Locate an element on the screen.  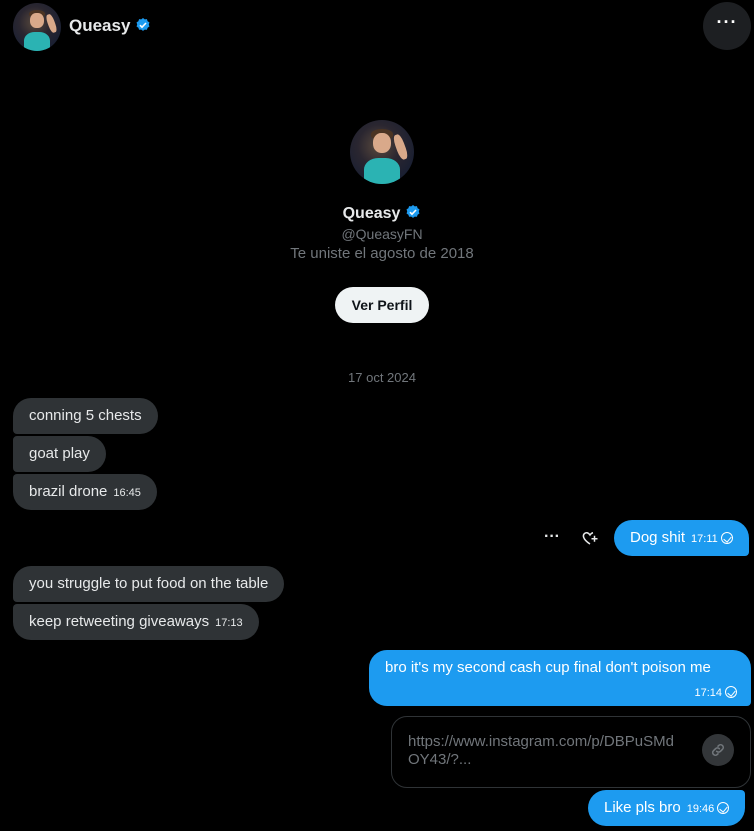
link-icon is located at coordinates (718, 750).